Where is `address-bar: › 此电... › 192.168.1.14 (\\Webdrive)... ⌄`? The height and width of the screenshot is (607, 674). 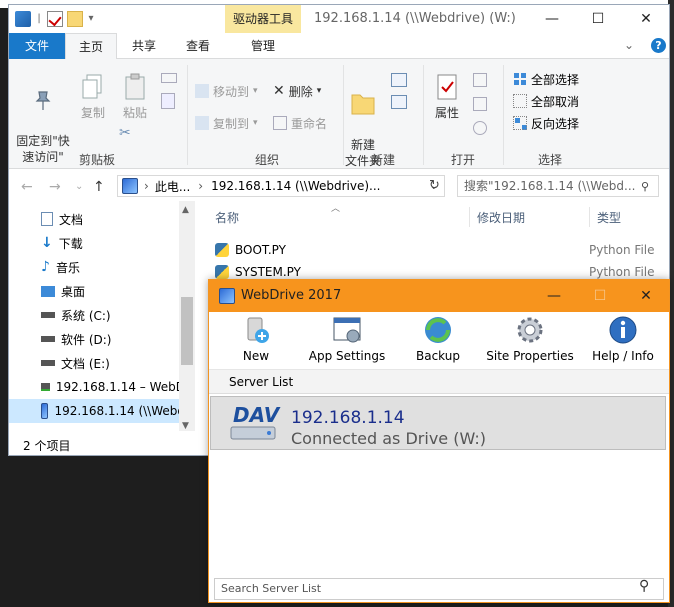 address-bar: › 此电... › 192.168.1.14 (\\Webdrive)... ⌄ is located at coordinates (281, 186).